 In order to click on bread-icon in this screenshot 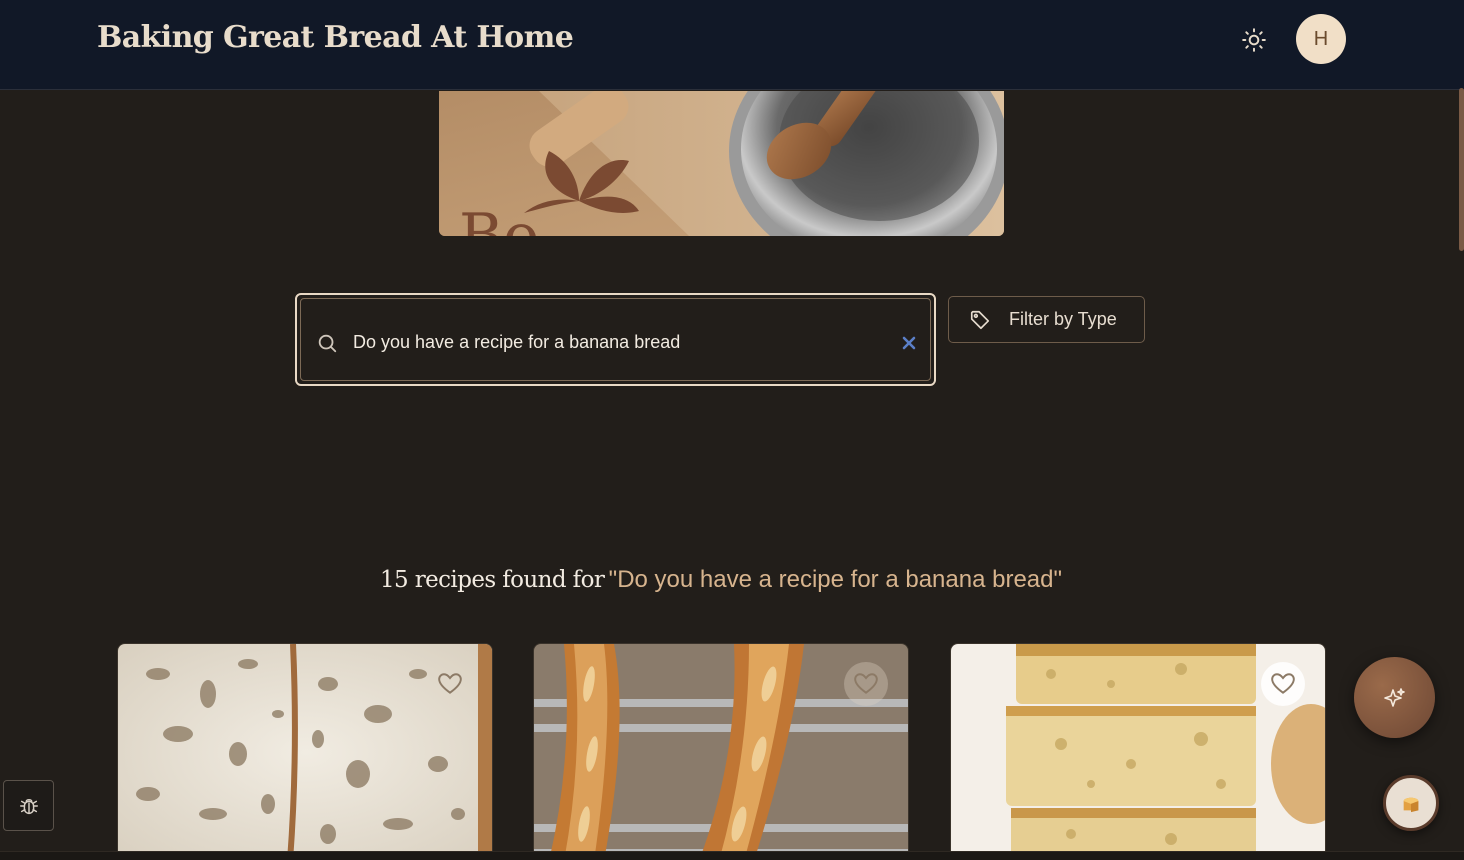, I will do `click(1411, 805)`.